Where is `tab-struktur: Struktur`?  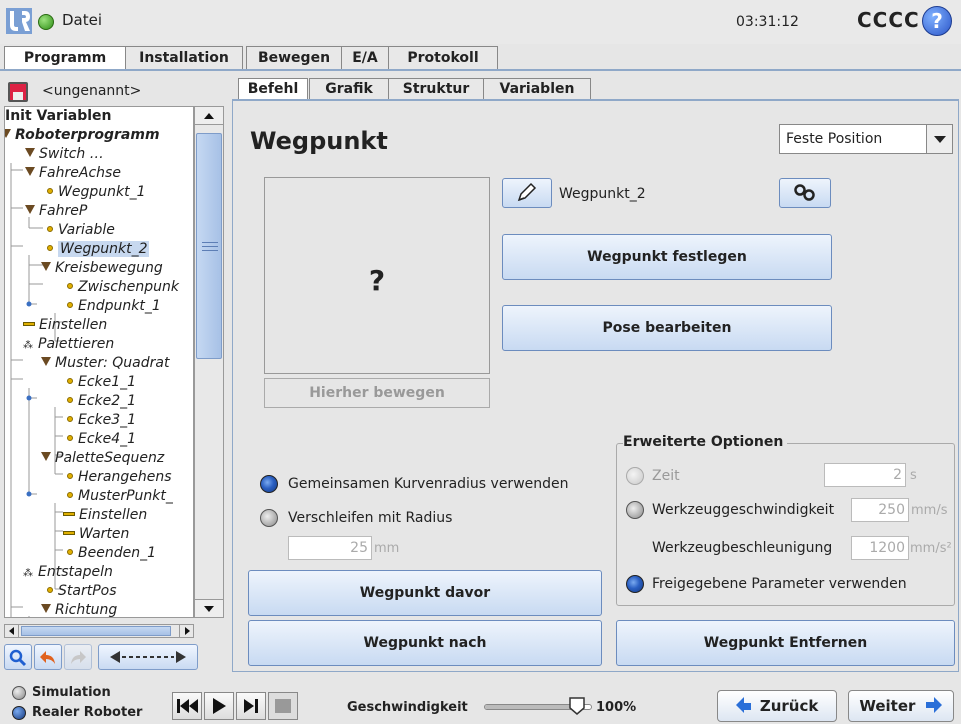 tab-struktur: Struktur is located at coordinates (436, 89).